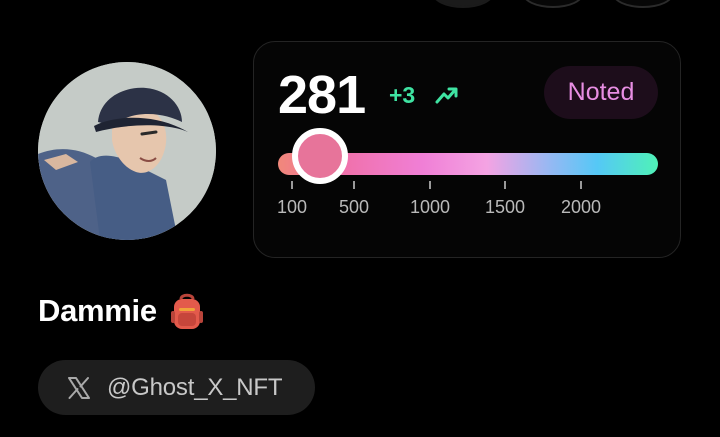  I want to click on twitter-handle: @Ghost_X_NFT, so click(195, 387).